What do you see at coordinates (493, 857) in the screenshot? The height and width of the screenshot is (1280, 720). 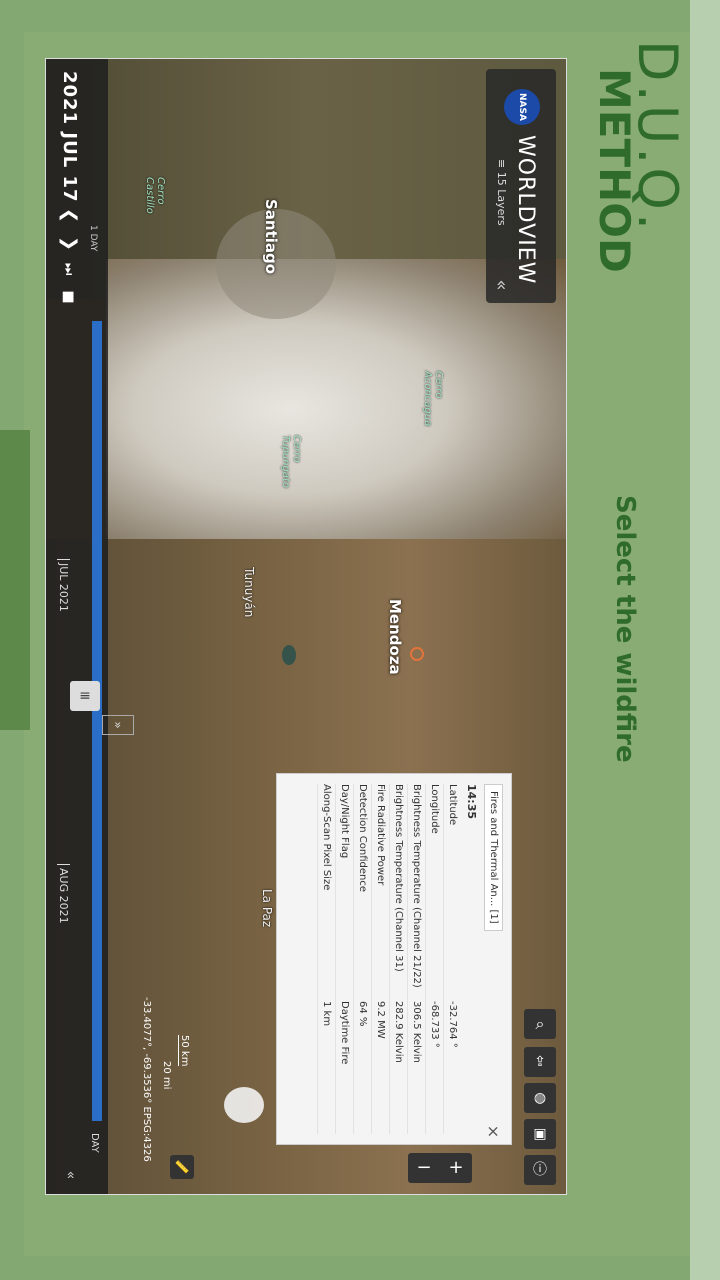 I see `popup-title: Fires and Thermal An... [1]` at bounding box center [493, 857].